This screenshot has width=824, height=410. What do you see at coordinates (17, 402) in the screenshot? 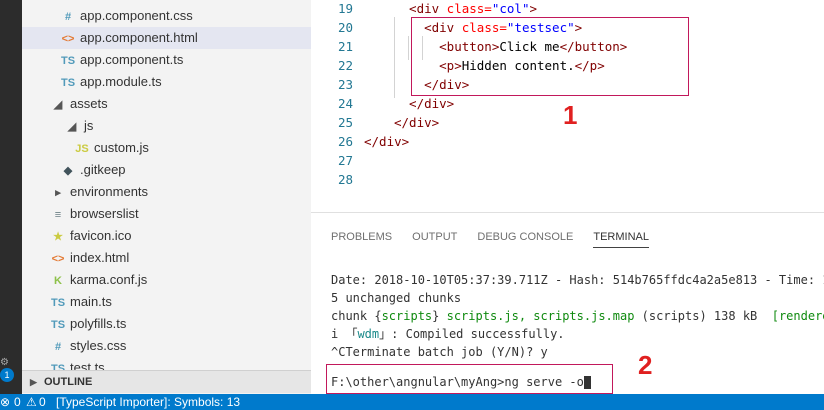
I see `error-count: 0` at bounding box center [17, 402].